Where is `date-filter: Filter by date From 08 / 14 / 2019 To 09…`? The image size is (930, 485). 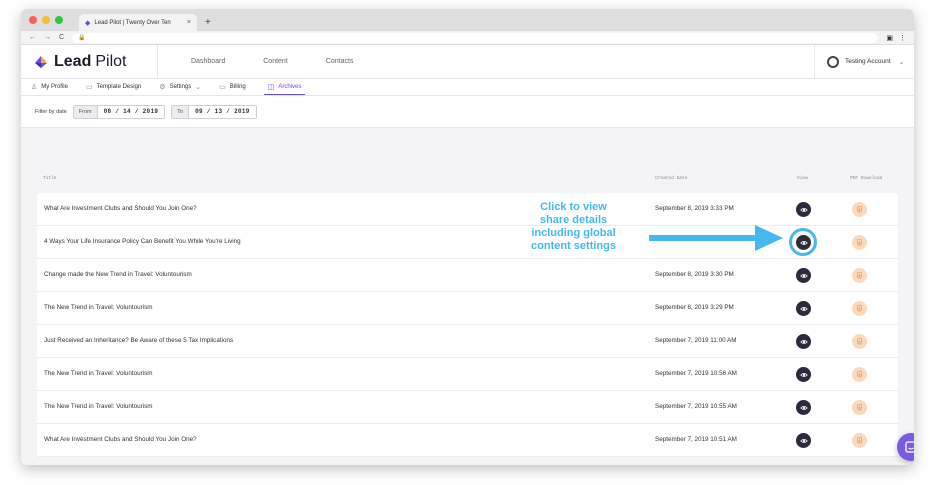 date-filter: Filter by date From 08 / 14 / 2019 To 09… is located at coordinates (467, 112).